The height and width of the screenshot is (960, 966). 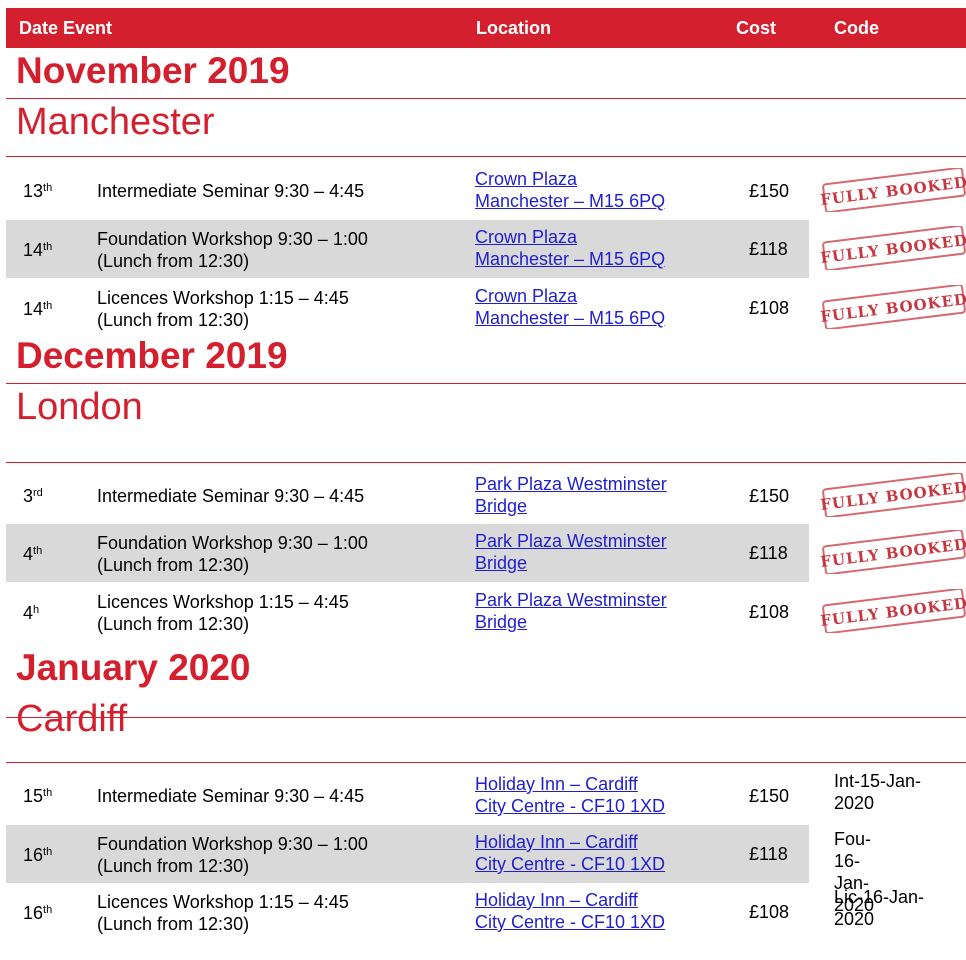 What do you see at coordinates (38, 493) in the screenshot?
I see `date-suffix: rd` at bounding box center [38, 493].